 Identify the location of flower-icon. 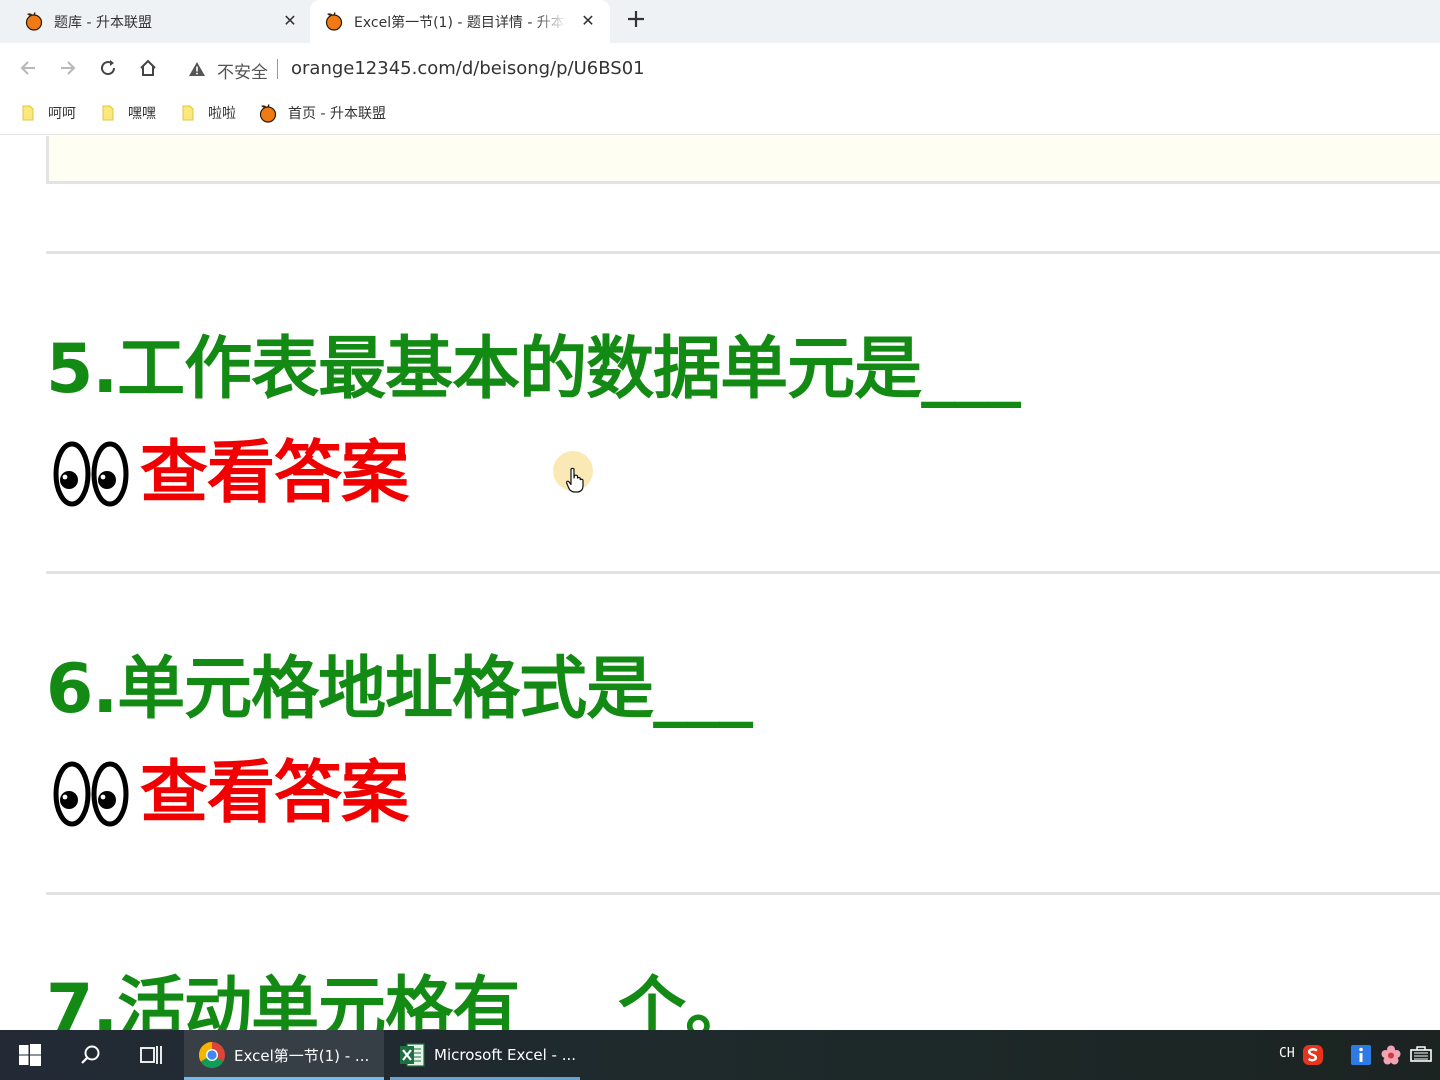
(1391, 1055).